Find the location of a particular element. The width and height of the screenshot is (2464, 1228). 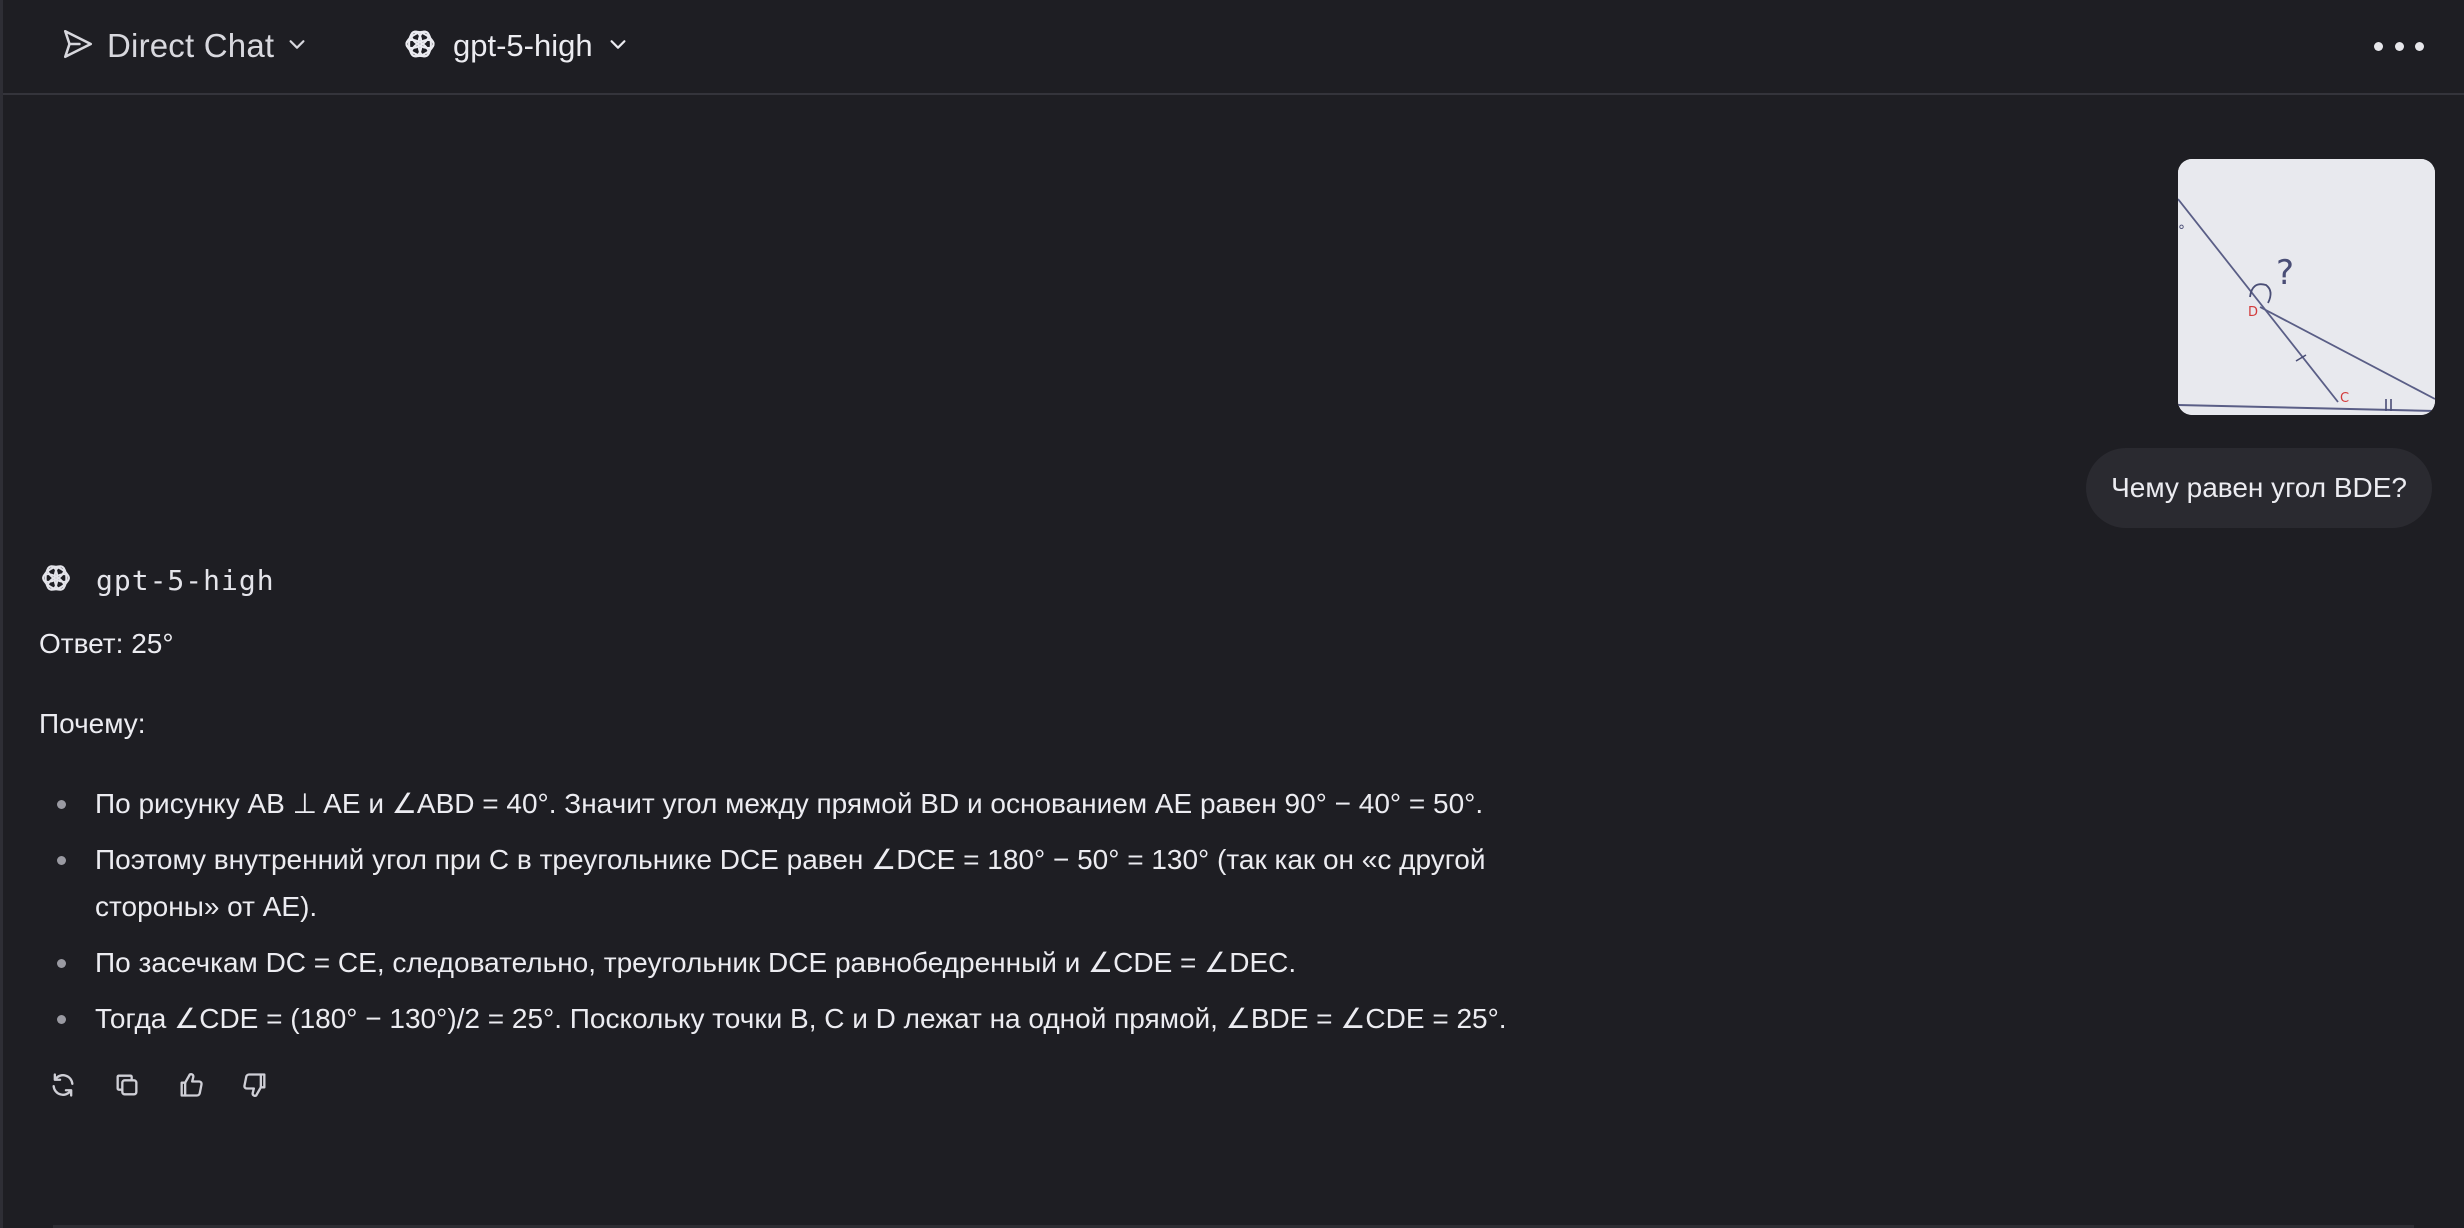

more-options-button is located at coordinates (2399, 46).